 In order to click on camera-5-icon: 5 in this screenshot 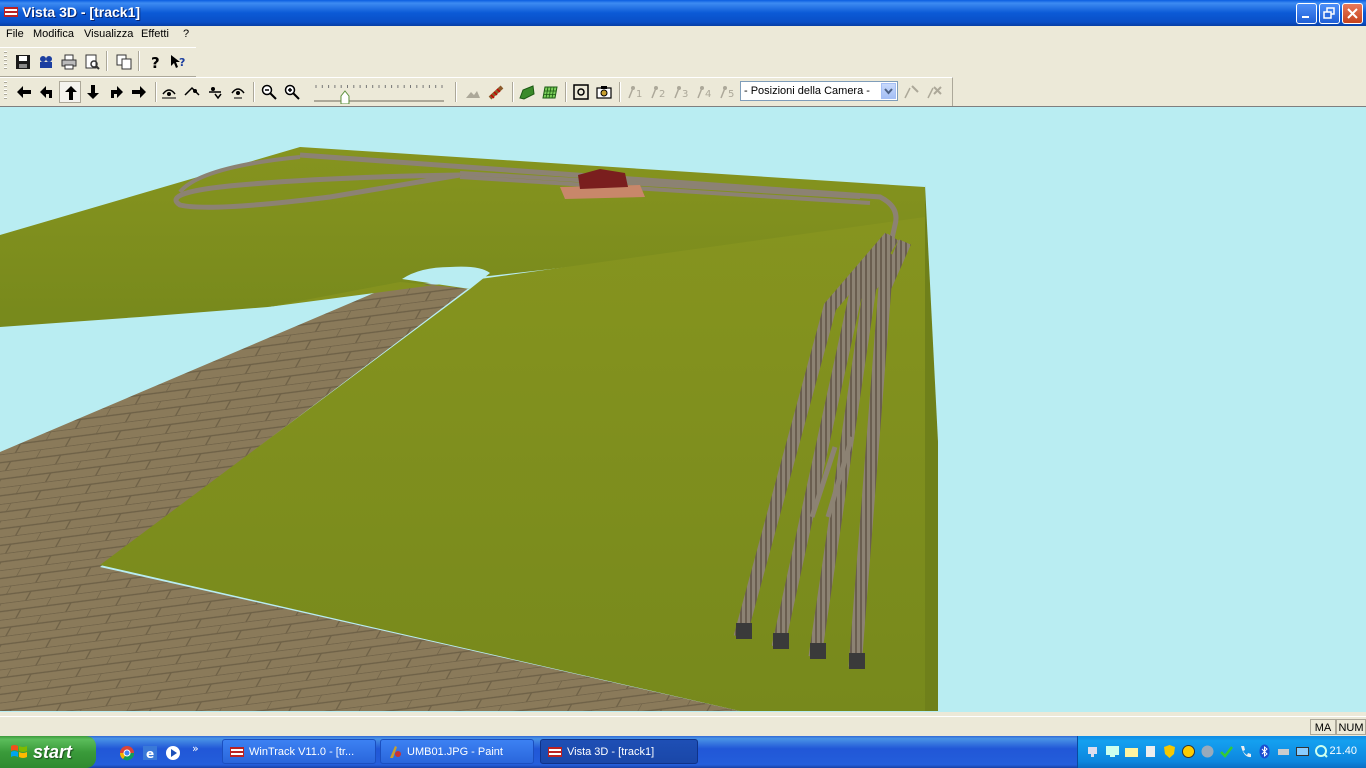, I will do `click(727, 93)`.